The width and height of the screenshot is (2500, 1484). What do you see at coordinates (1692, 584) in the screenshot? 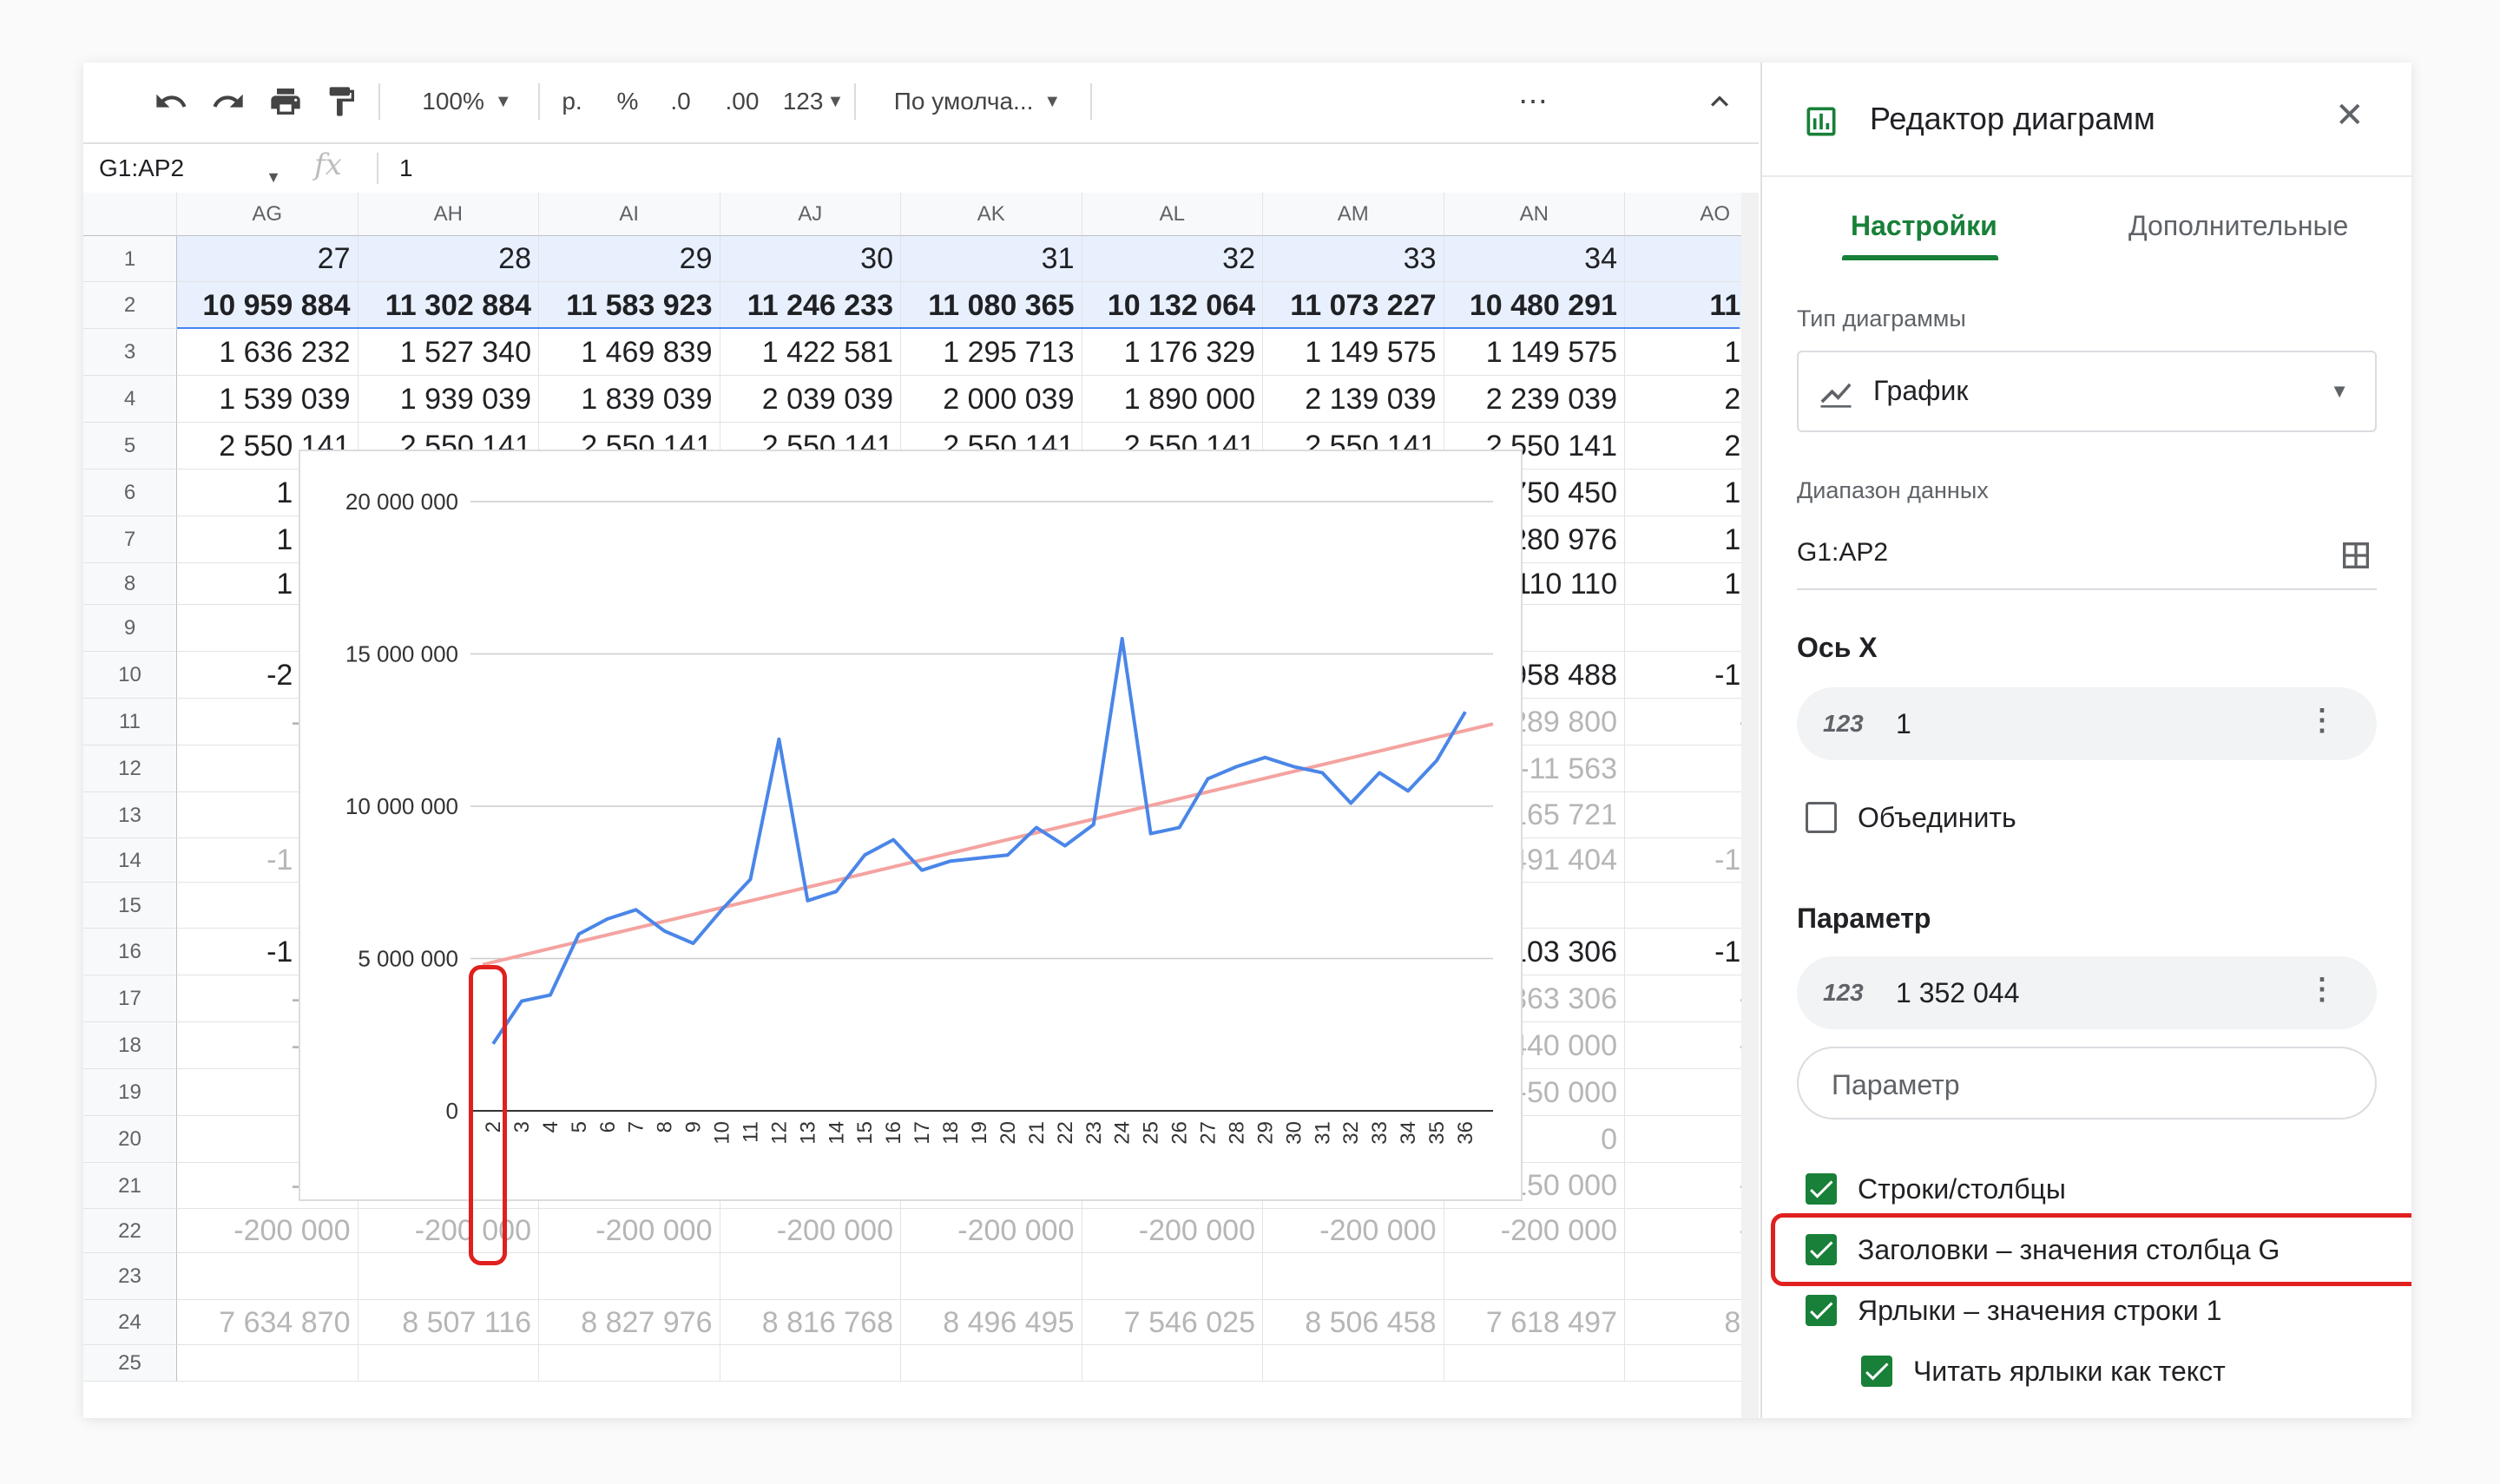
I see `cell-ao8: 1 744` at bounding box center [1692, 584].